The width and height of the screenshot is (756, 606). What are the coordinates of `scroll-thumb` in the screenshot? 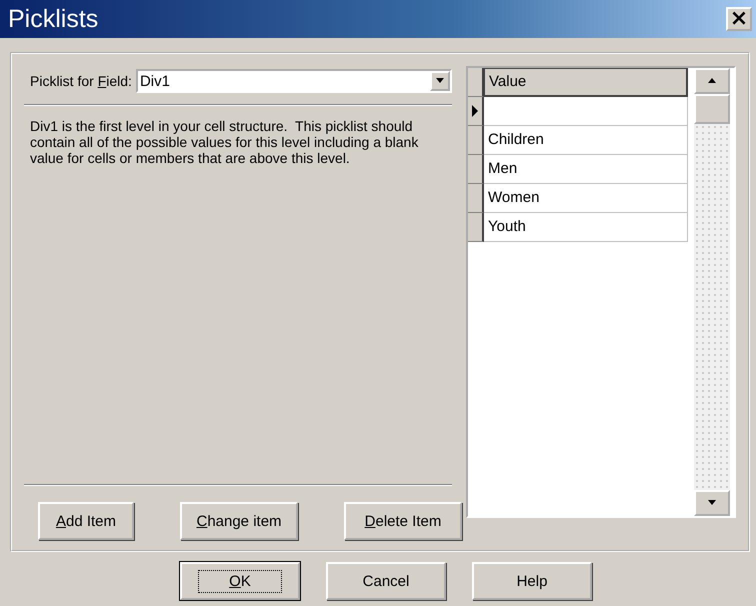 It's located at (712, 109).